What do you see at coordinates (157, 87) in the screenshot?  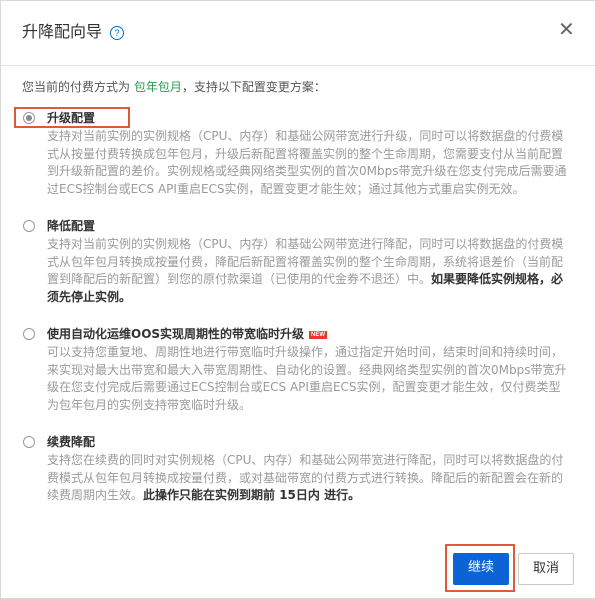 I see `payment-type: 包年包月` at bounding box center [157, 87].